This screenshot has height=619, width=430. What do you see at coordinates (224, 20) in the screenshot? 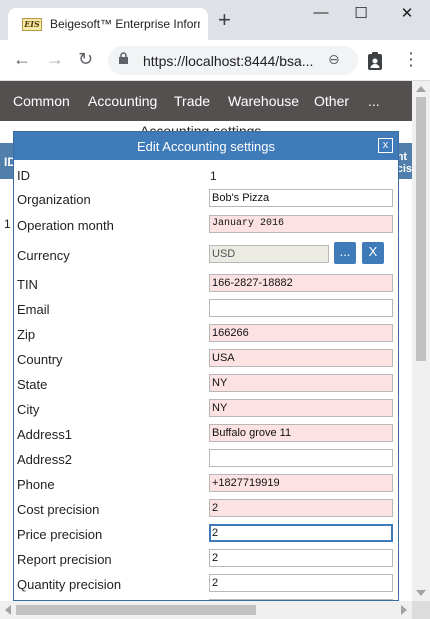
I see `new-tab-button: +` at bounding box center [224, 20].